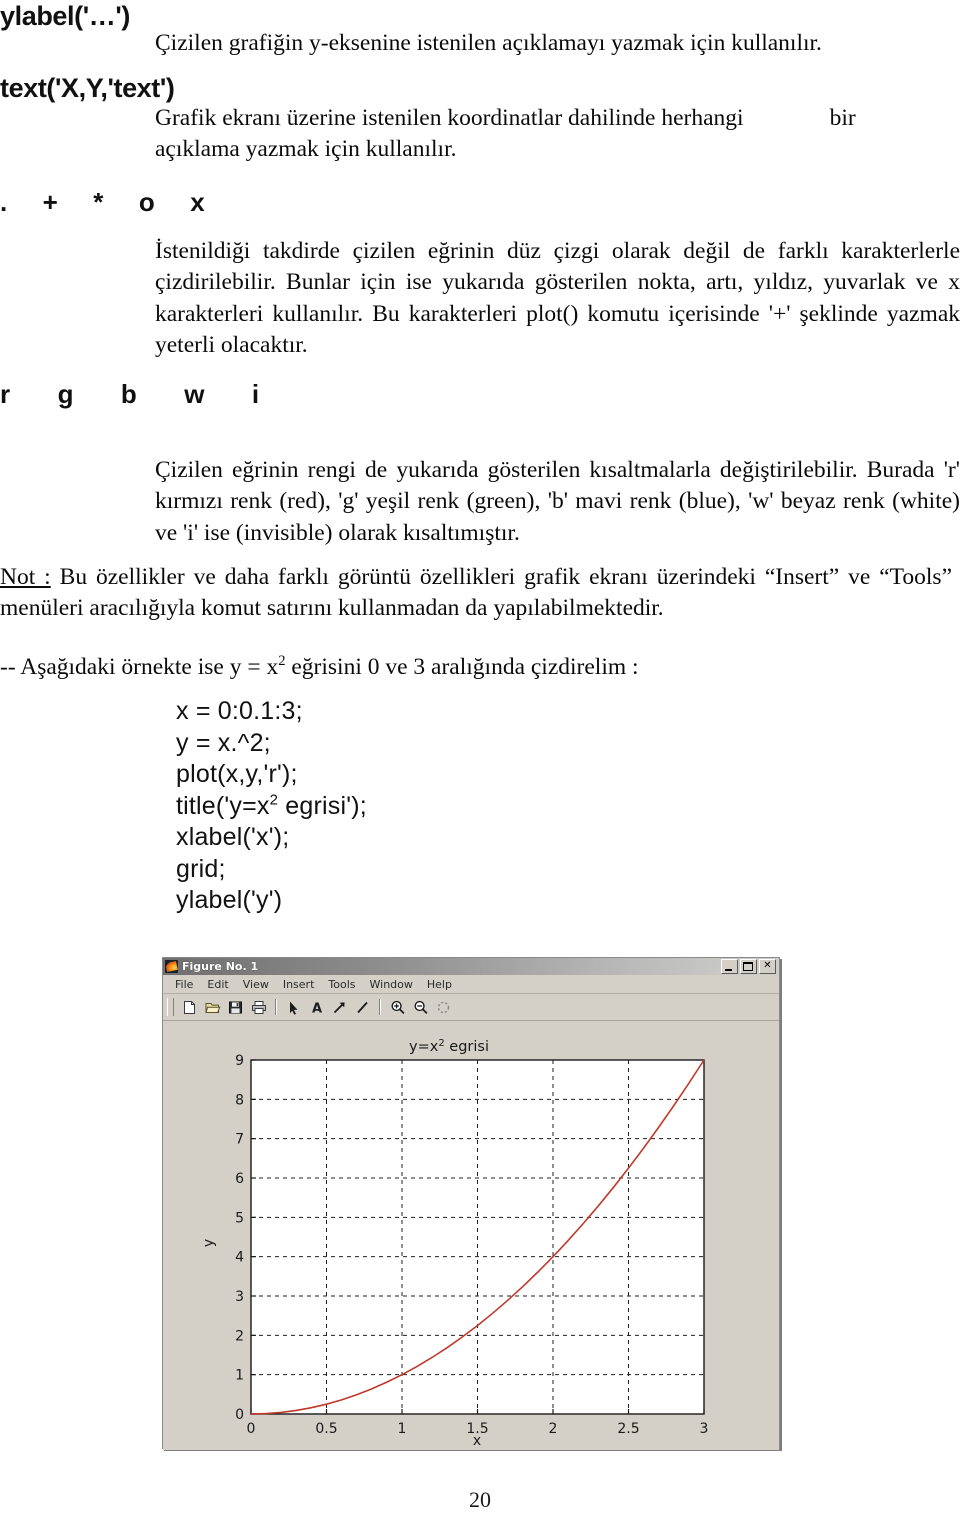 This screenshot has height=1537, width=960. Describe the element at coordinates (239, 1061) in the screenshot. I see `y-tick-label: 9` at that location.